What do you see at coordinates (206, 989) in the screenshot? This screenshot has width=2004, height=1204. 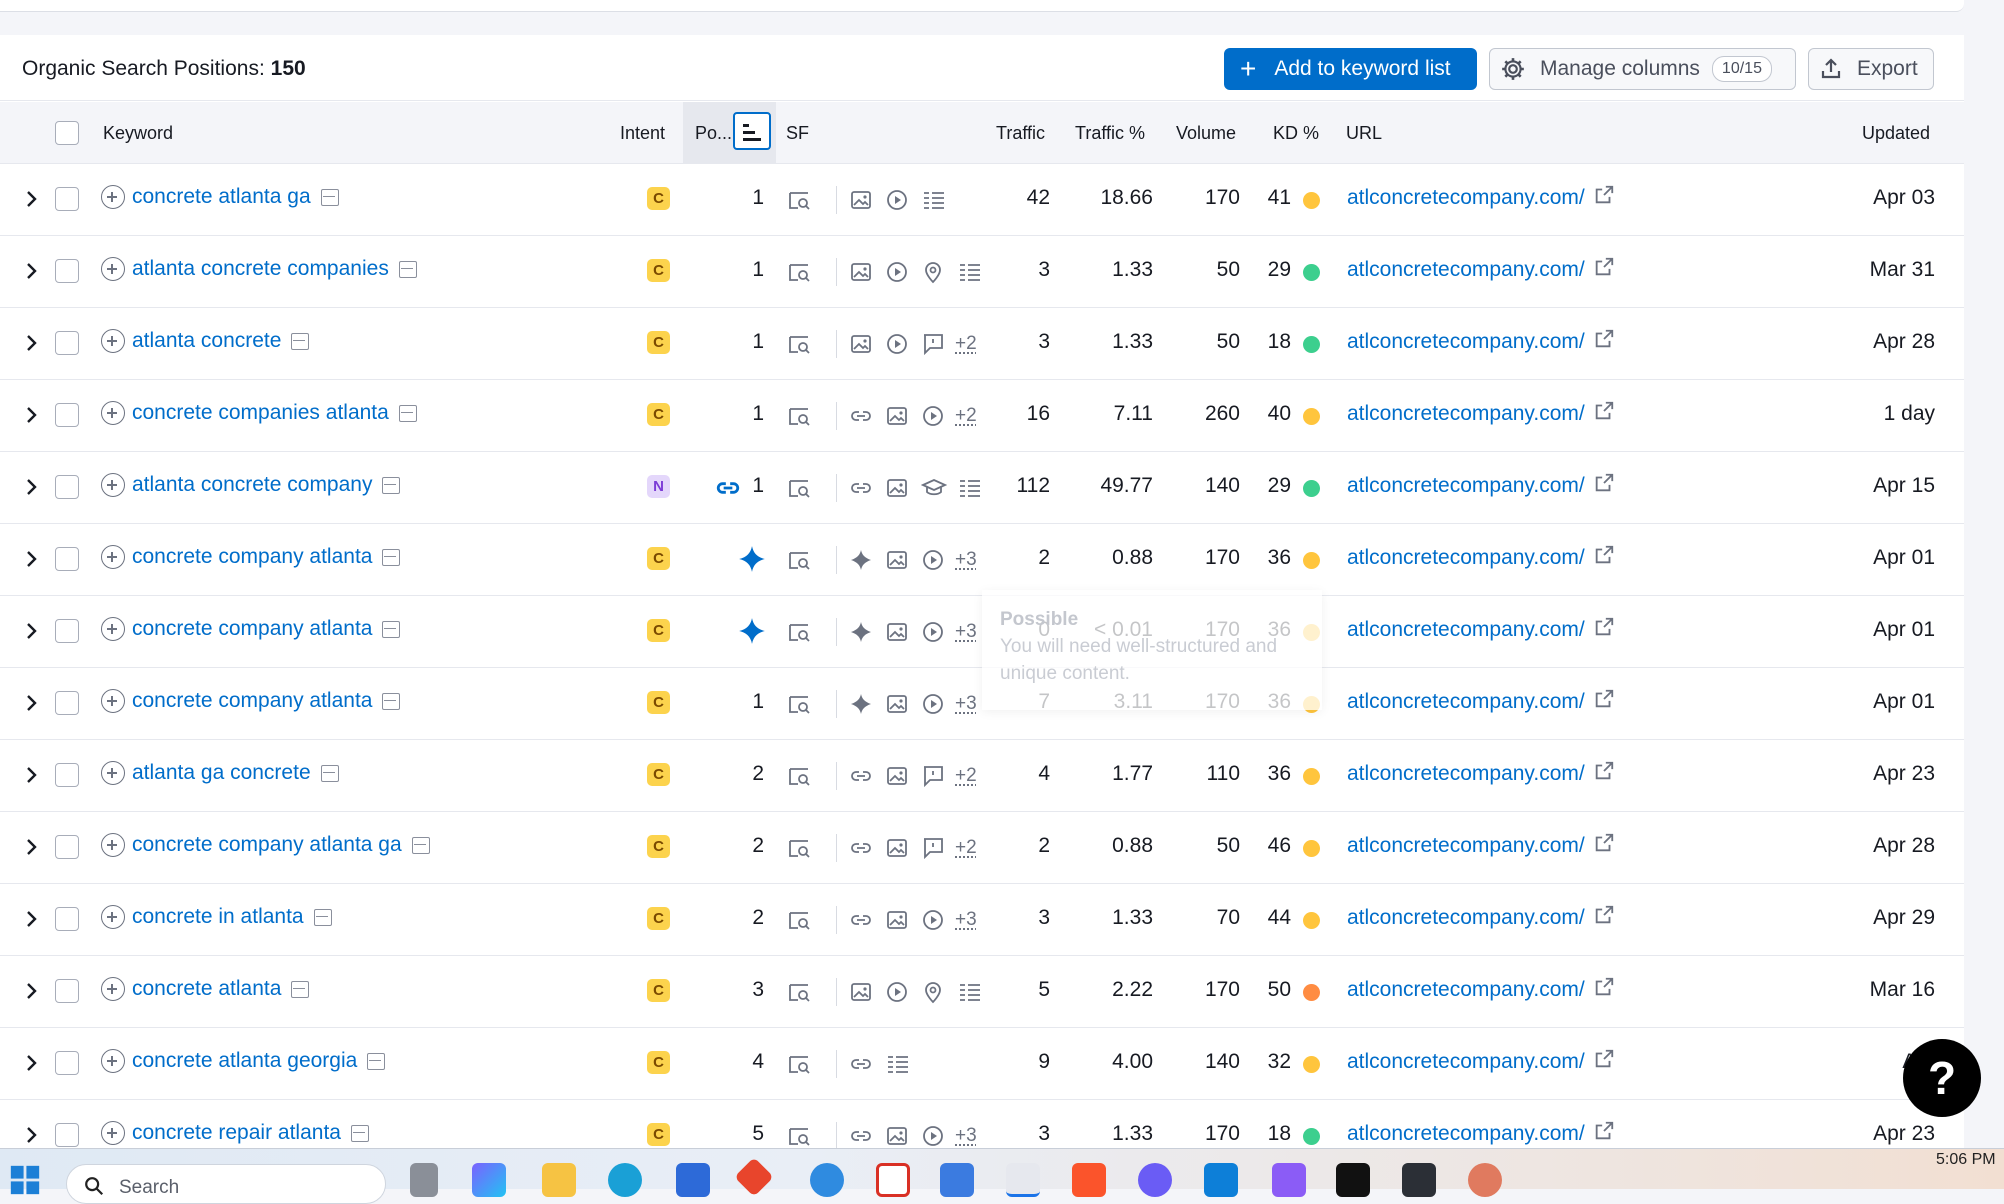 I see `keyword-link: concrete atlanta` at bounding box center [206, 989].